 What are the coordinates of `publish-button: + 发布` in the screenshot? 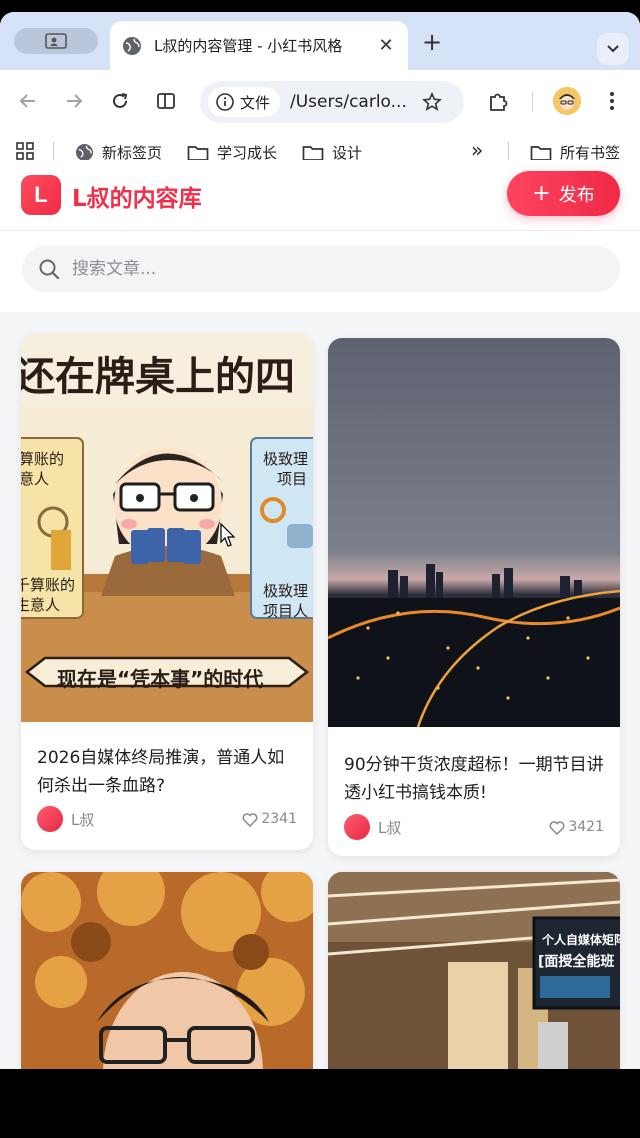 It's located at (563, 193).